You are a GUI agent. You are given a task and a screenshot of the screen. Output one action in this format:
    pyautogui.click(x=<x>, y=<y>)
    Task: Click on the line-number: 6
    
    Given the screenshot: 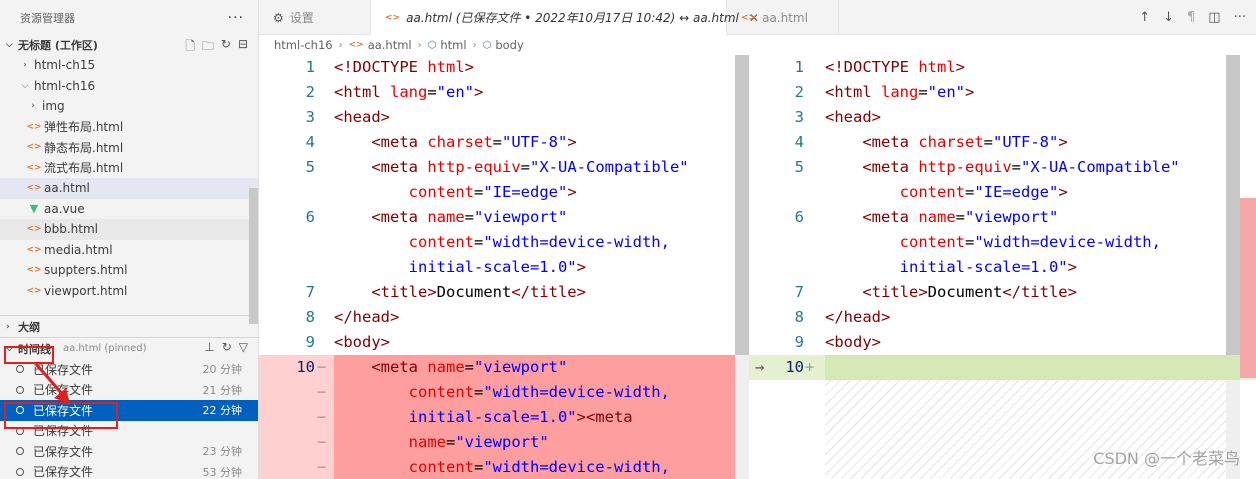 What is the action you would take?
    pyautogui.click(x=310, y=217)
    